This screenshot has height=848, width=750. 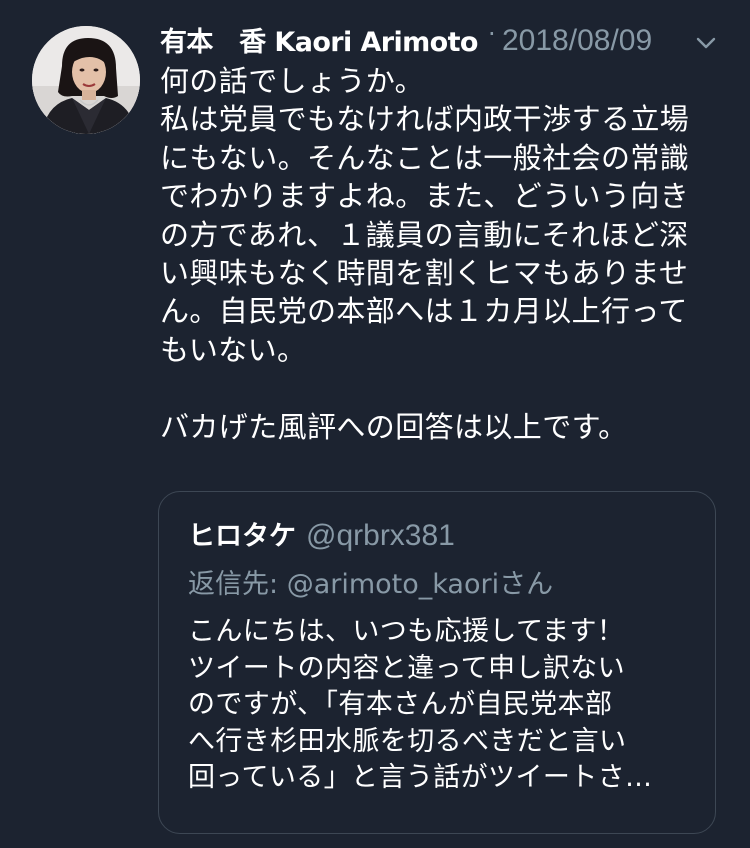 I want to click on reply-to-line: 返信先: @arimoto_kaoriさん, so click(x=370, y=581).